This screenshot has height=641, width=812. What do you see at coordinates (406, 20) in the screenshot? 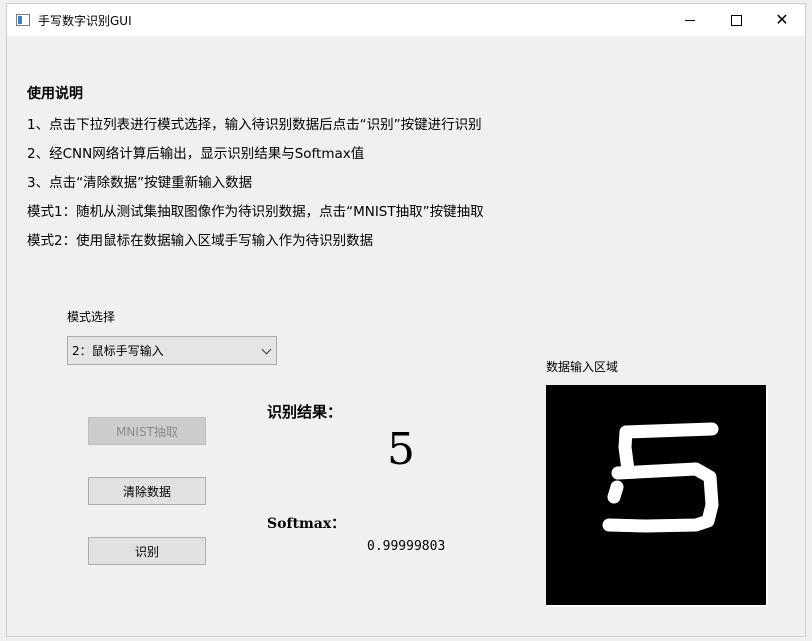
I see `title-bar: 手写数字识别GUI ✕` at bounding box center [406, 20].